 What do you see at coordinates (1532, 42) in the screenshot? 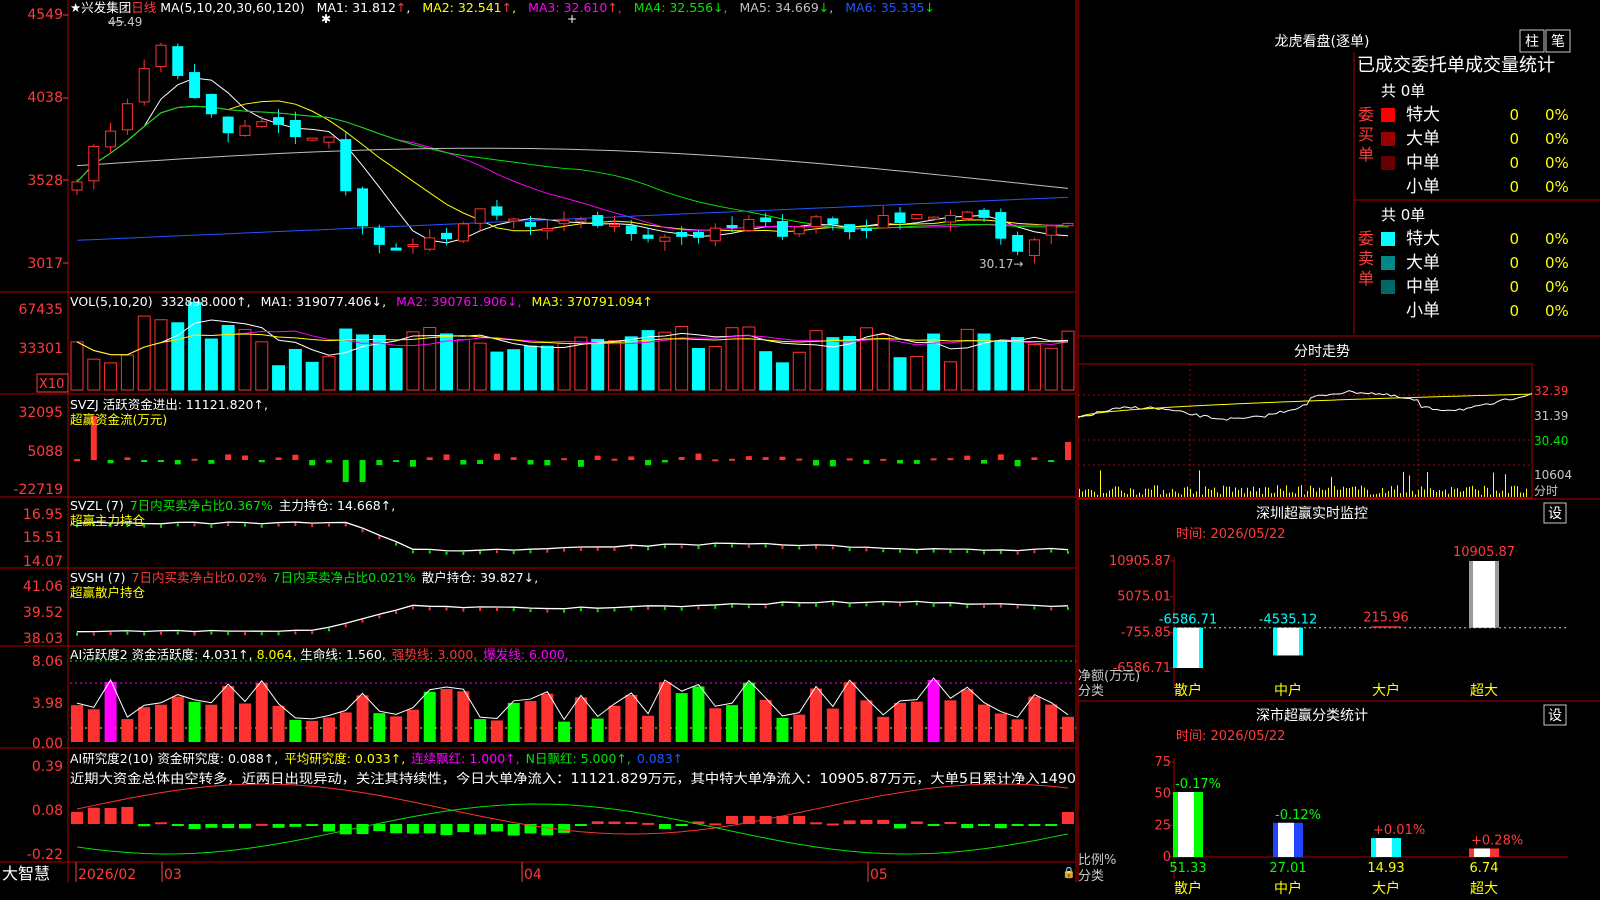
I see `bar-mode-label: 柱` at bounding box center [1532, 42].